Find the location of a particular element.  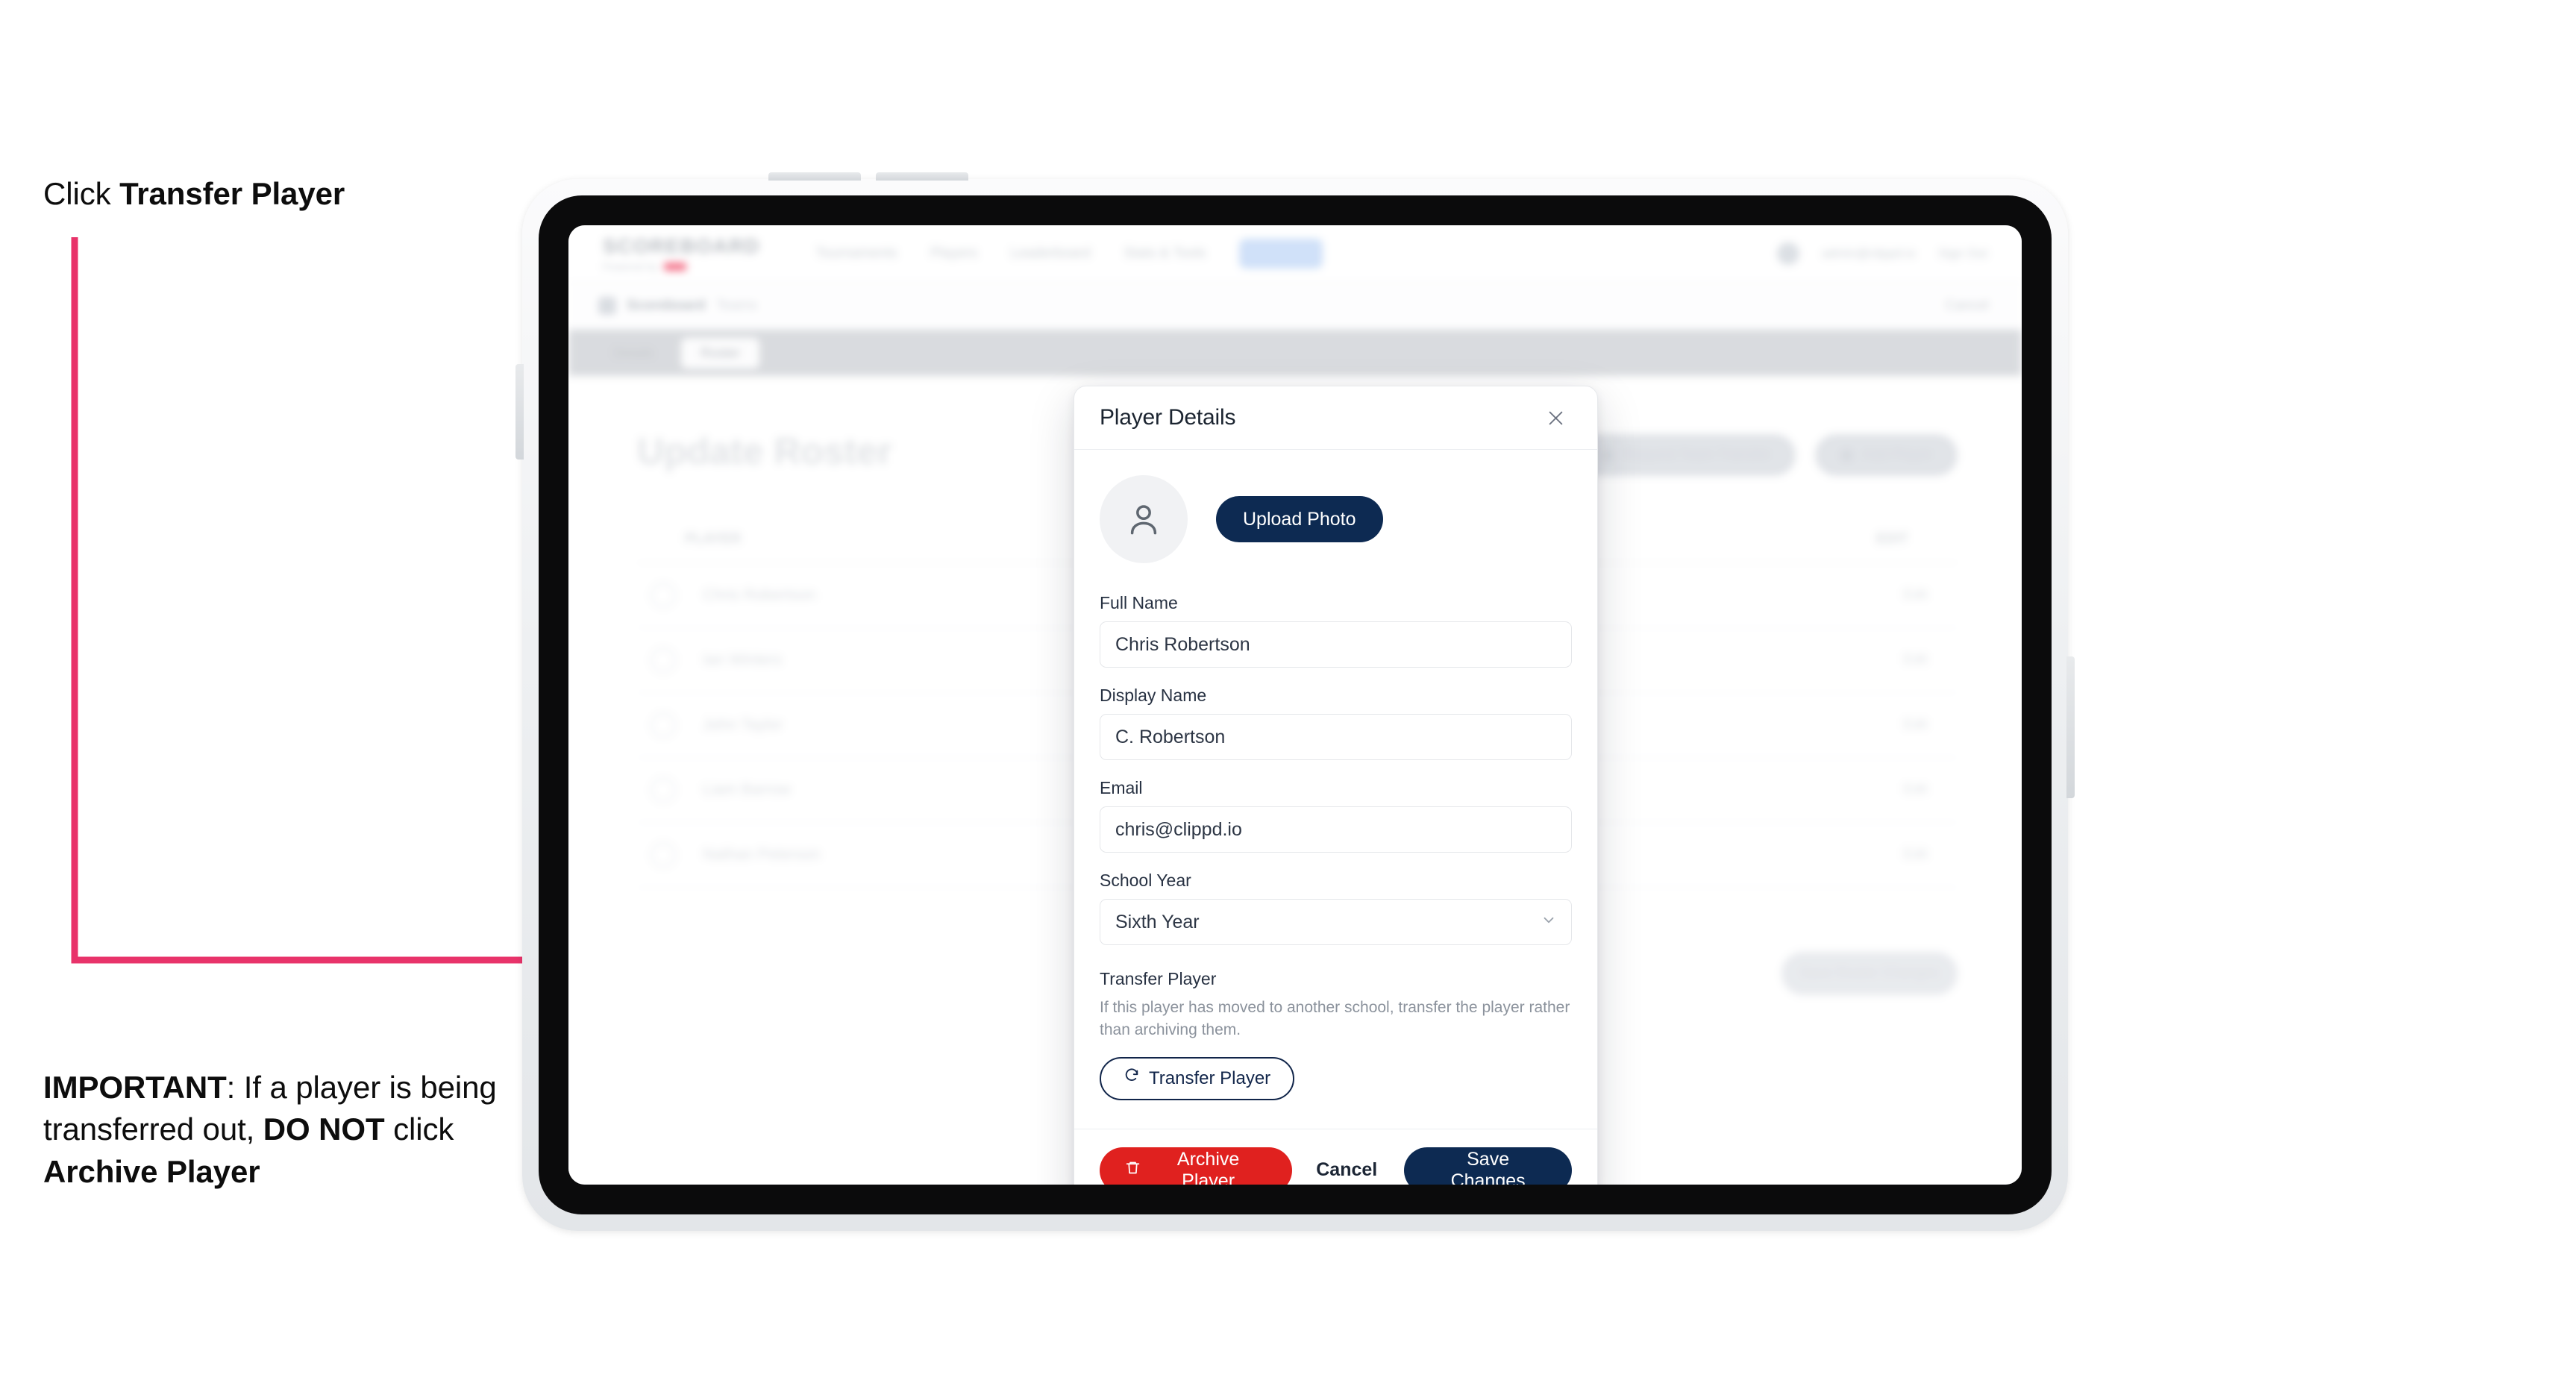

annotation-top-prefix: Click is located at coordinates (81, 194).